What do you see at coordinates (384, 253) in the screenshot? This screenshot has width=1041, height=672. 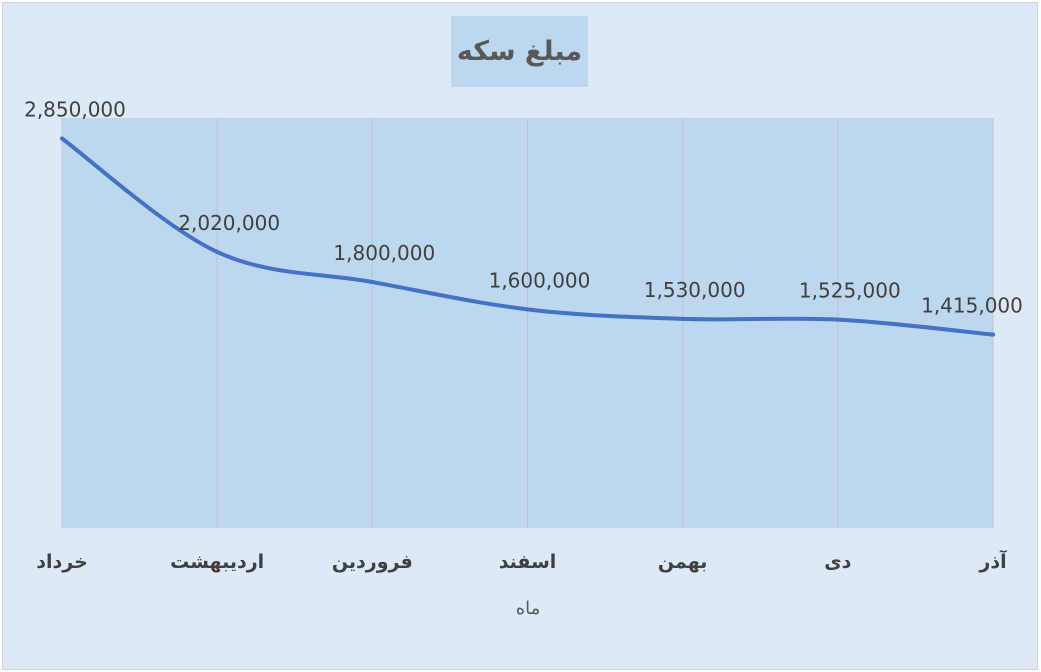 I see `data-label-3: 1,800,000` at bounding box center [384, 253].